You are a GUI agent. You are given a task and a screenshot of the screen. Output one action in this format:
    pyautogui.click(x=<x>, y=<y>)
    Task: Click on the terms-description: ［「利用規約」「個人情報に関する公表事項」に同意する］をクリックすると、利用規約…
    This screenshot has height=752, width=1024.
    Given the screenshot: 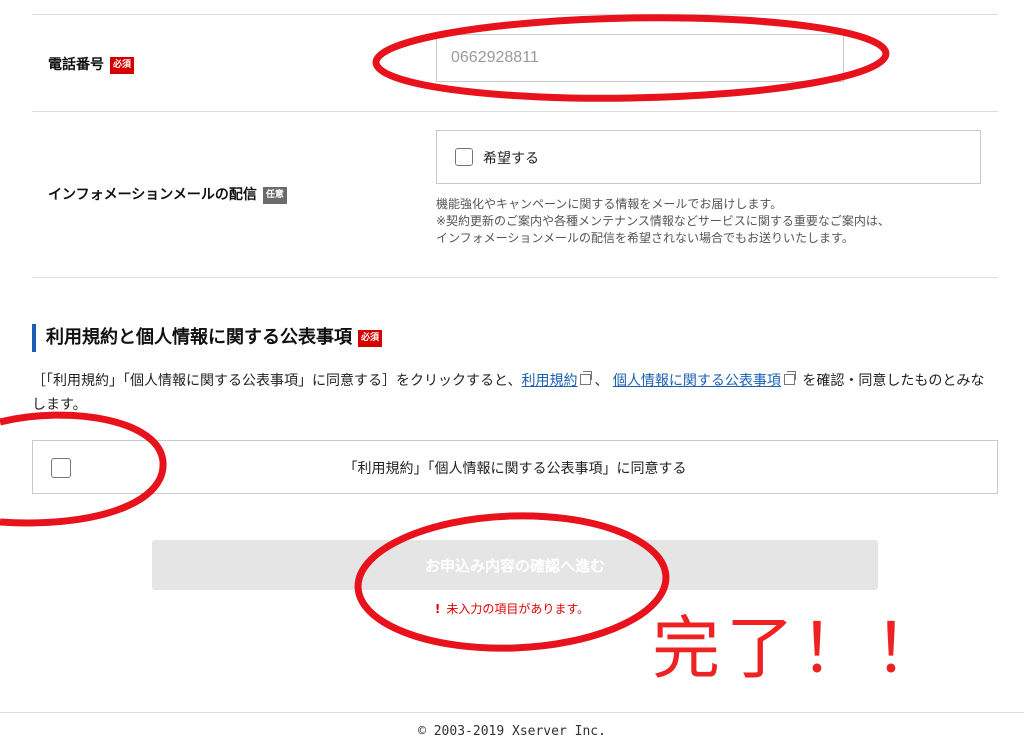 What is the action you would take?
    pyautogui.click(x=512, y=393)
    